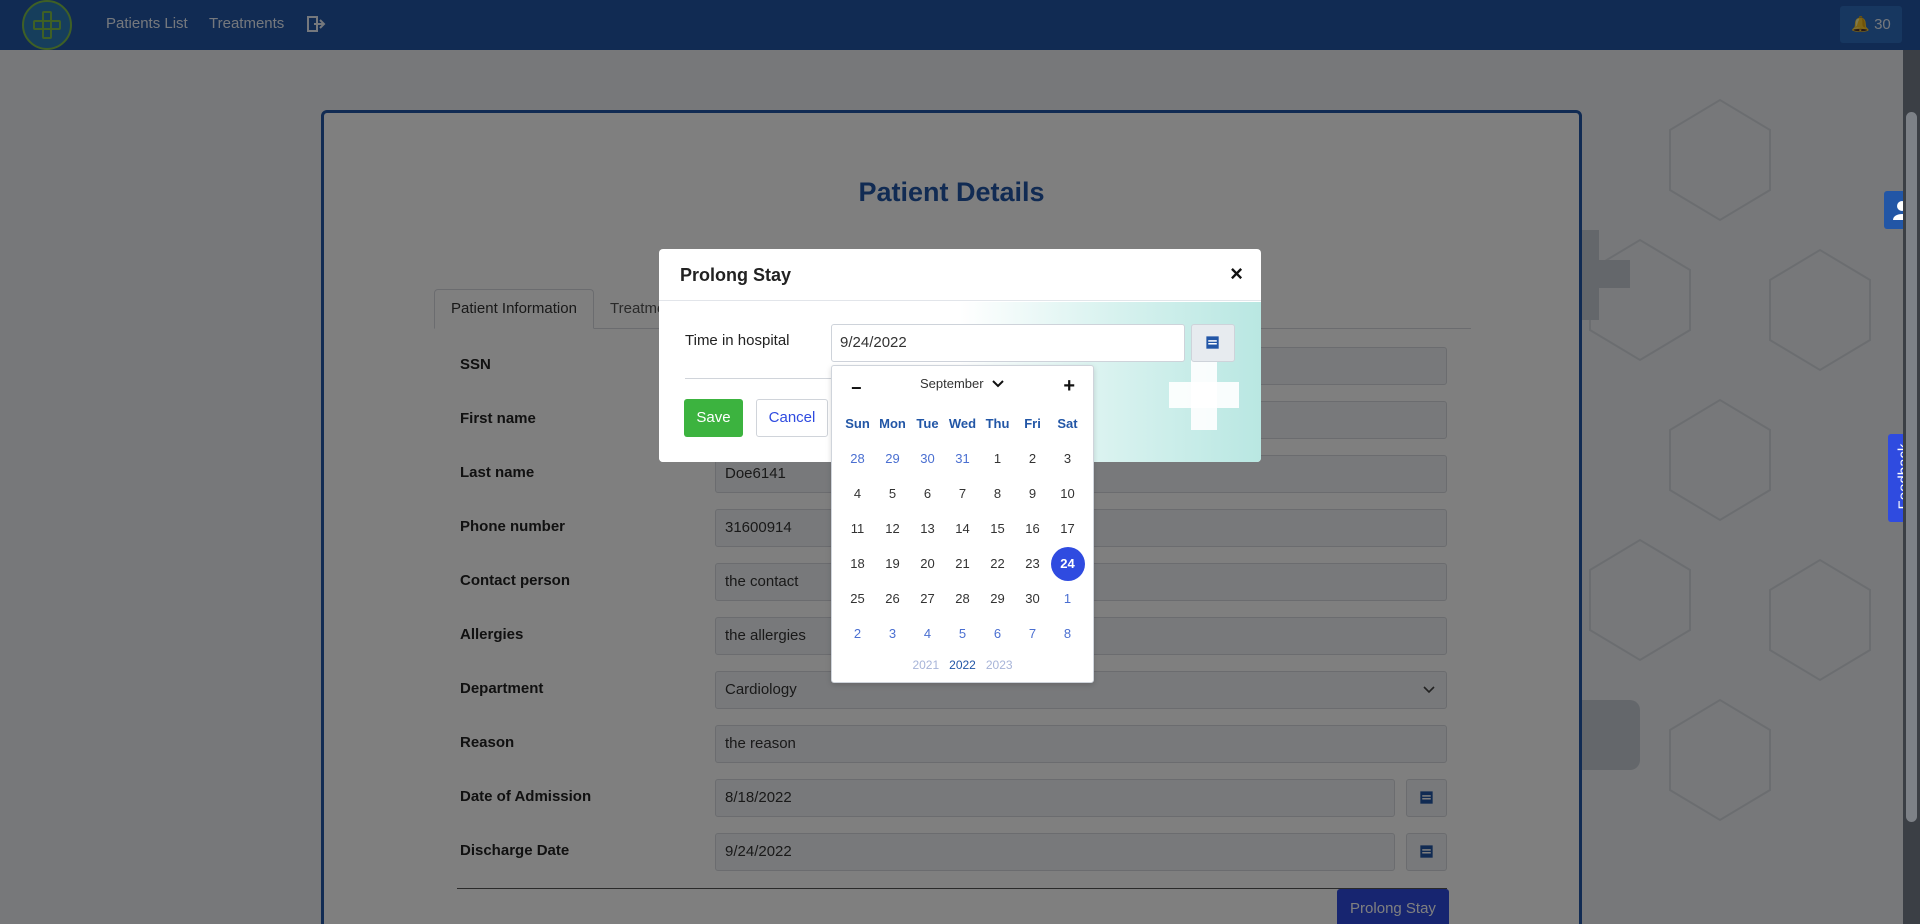  I want to click on scrollbar-thumb, so click(1911, 467).